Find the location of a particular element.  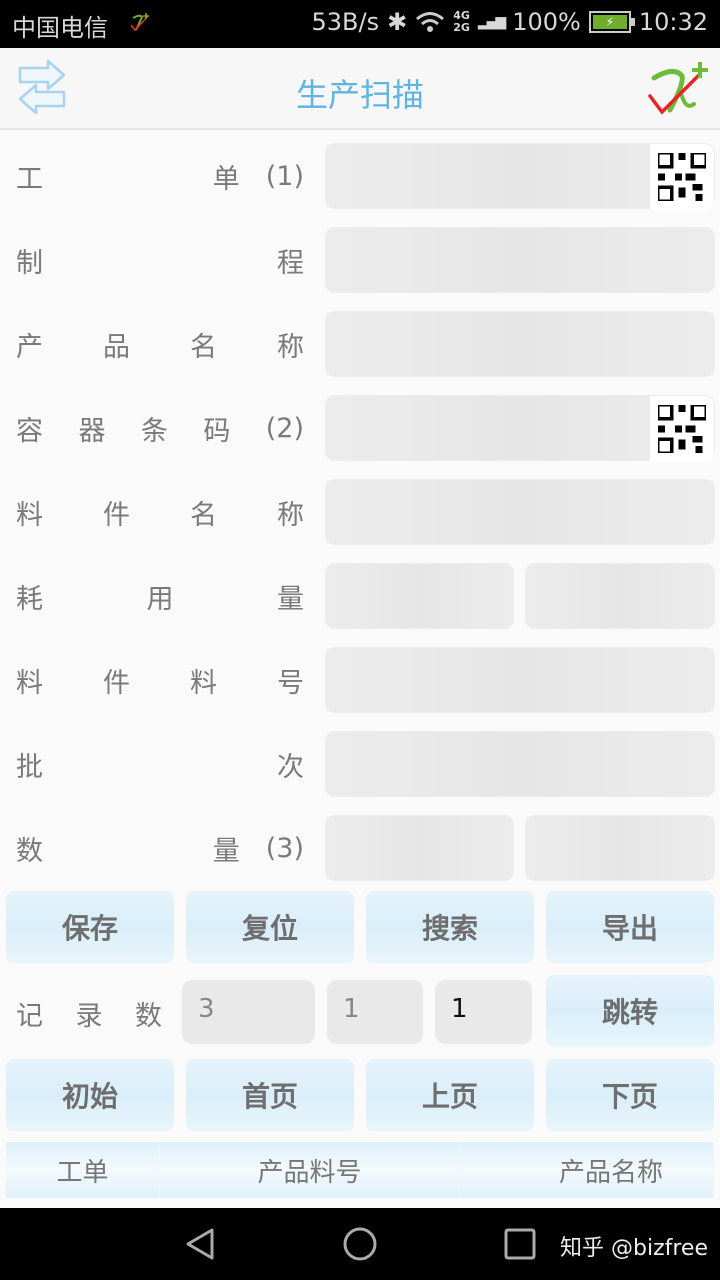

consumption-input-b is located at coordinates (620, 596).